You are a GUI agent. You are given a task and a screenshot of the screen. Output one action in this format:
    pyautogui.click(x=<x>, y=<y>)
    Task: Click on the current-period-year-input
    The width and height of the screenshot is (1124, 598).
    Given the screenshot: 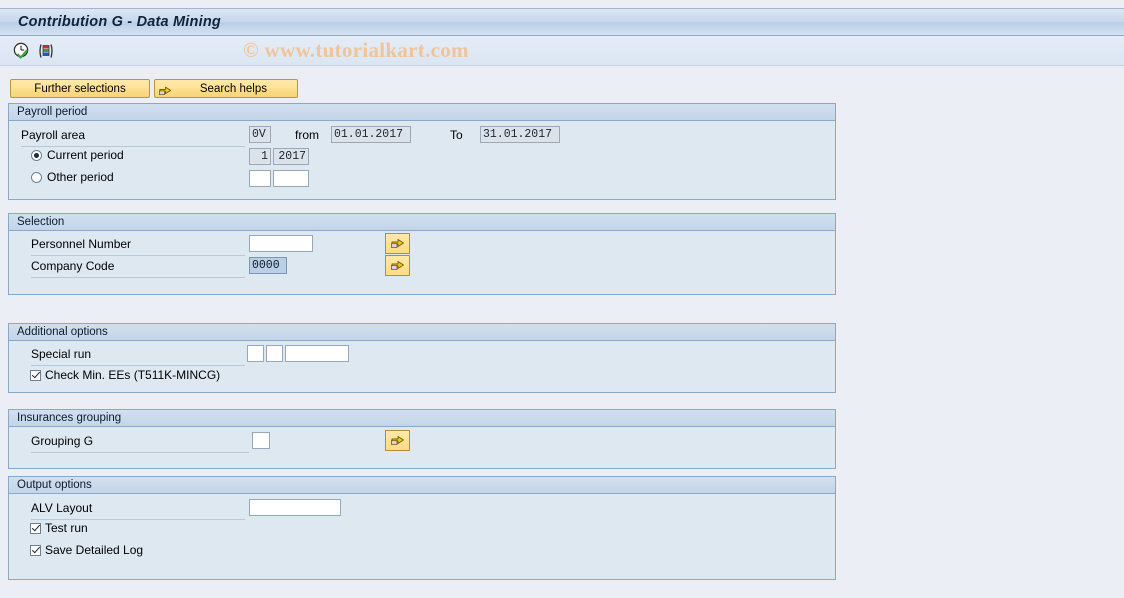 What is the action you would take?
    pyautogui.click(x=291, y=156)
    